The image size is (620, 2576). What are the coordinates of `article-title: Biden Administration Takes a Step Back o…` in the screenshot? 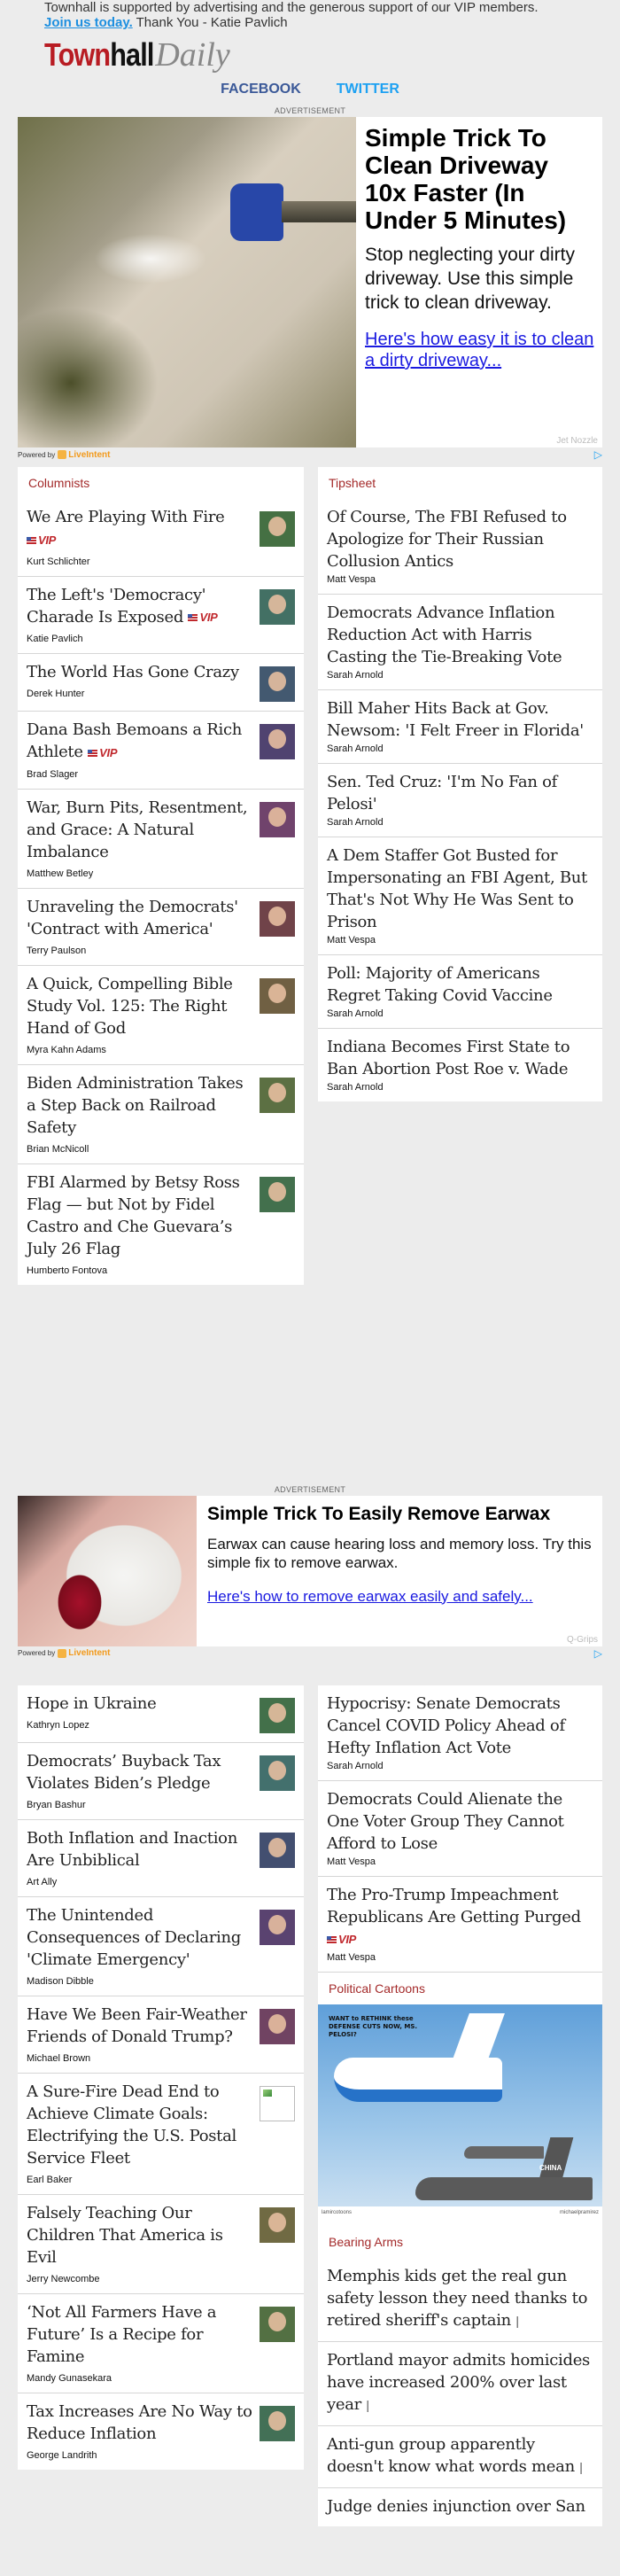 It's located at (140, 1106).